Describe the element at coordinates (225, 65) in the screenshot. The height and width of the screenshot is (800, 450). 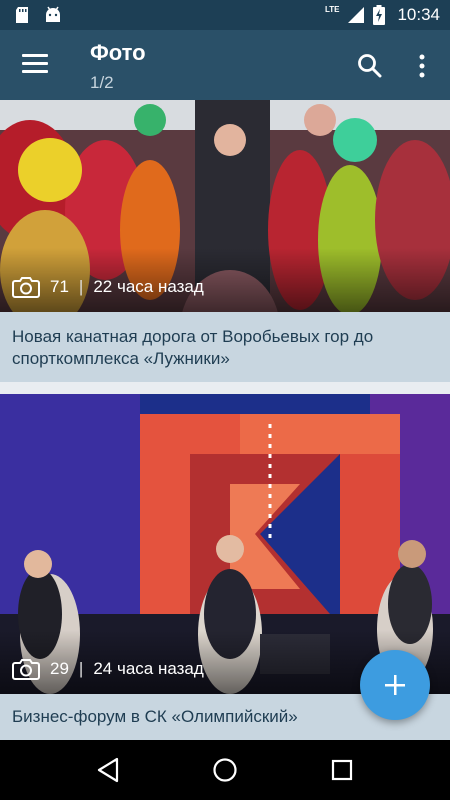
I see `app-bar: Фото 1/2` at that location.